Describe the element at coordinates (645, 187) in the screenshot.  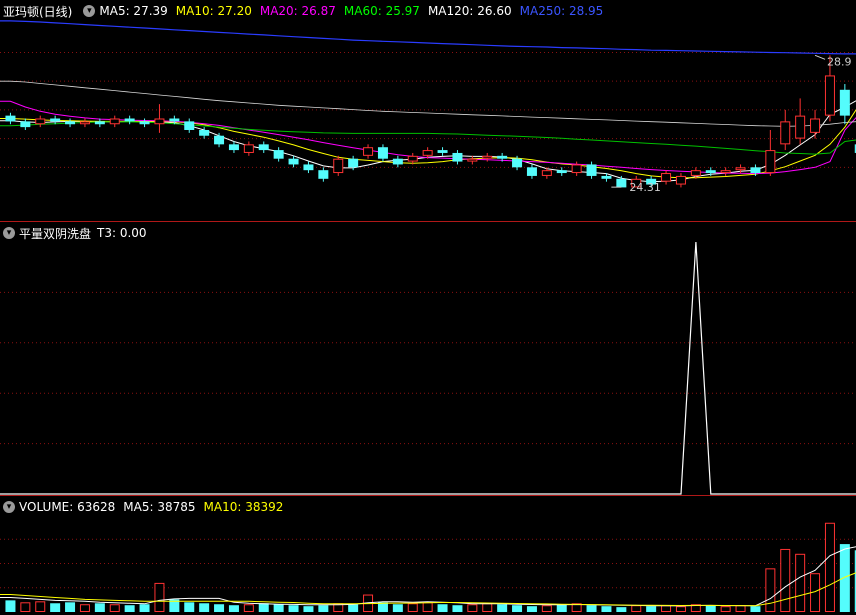
I see `annotation-label: 24.31` at that location.